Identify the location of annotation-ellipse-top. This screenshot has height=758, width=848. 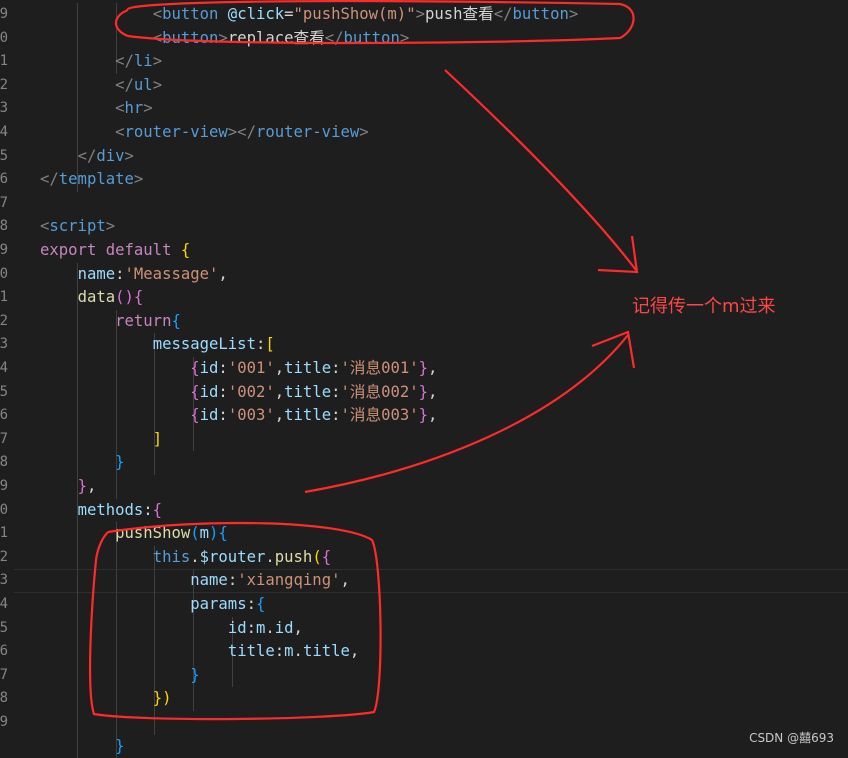
(374, 22).